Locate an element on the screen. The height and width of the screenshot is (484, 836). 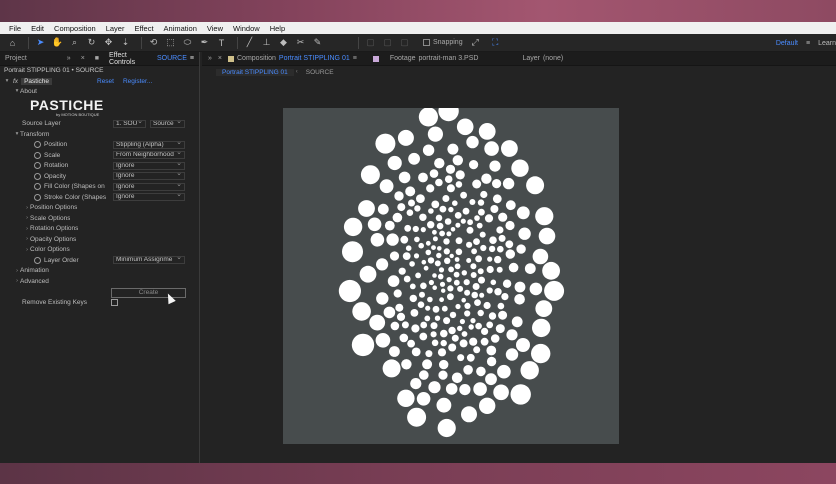
menu-window: Window is located at coordinates (246, 28).